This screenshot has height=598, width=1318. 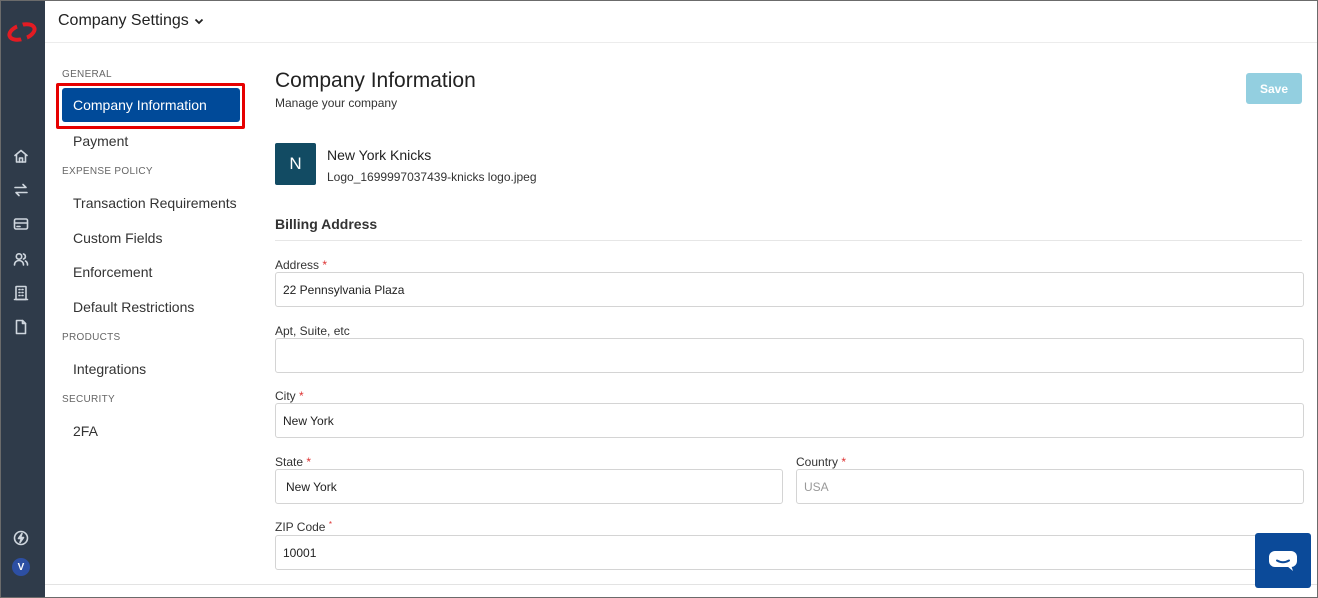 What do you see at coordinates (21, 190) in the screenshot?
I see `transfer-icon` at bounding box center [21, 190].